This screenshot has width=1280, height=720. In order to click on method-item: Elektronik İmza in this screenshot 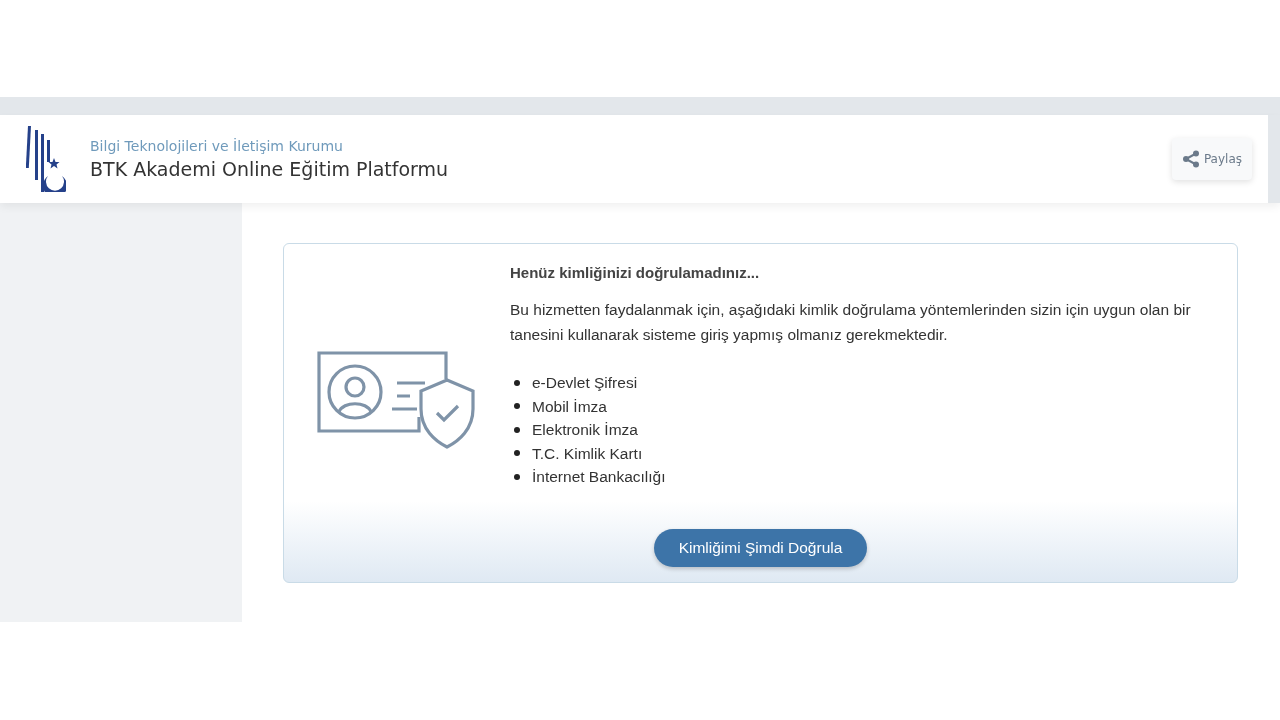, I will do `click(585, 430)`.